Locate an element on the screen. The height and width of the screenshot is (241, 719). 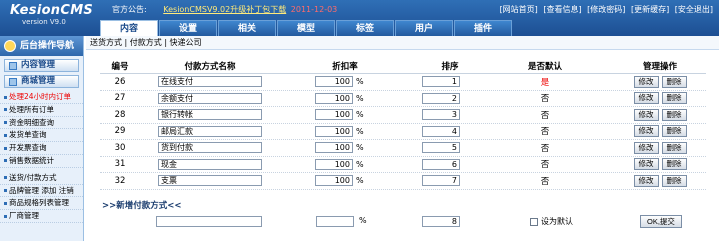
name-input: 余额支付 is located at coordinates (210, 98).